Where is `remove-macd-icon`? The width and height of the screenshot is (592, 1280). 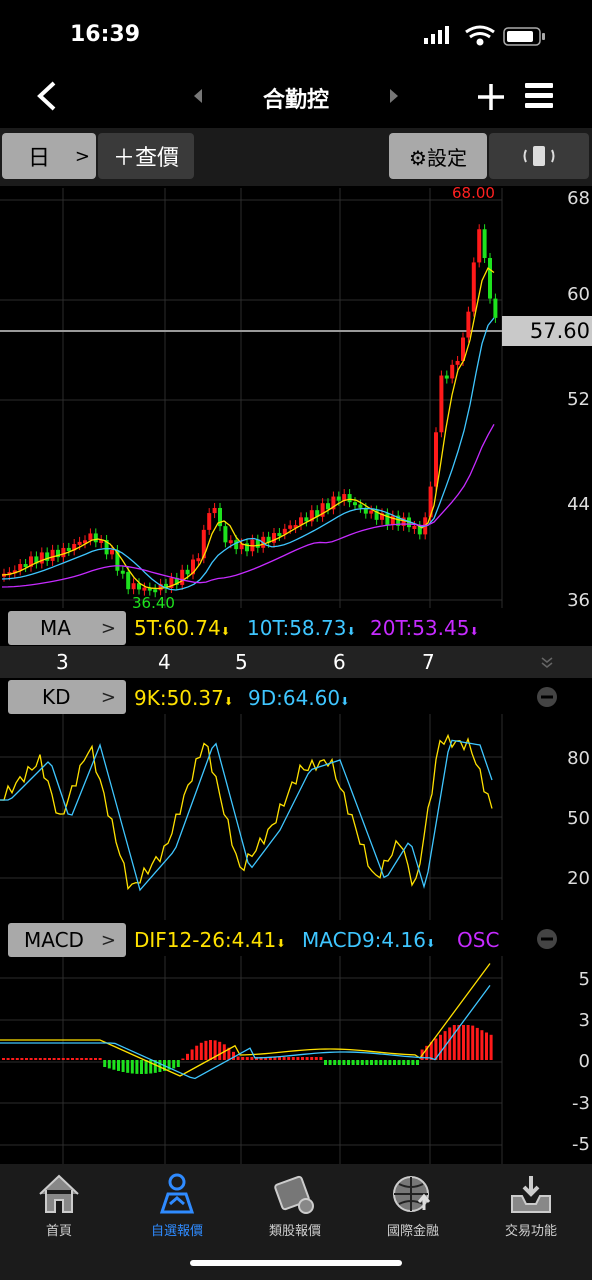 remove-macd-icon is located at coordinates (547, 939).